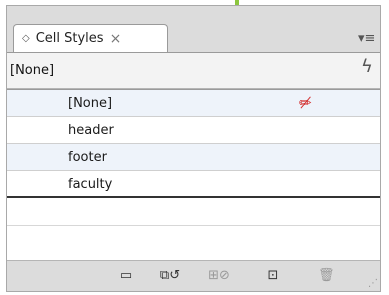  What do you see at coordinates (87, 157) in the screenshot?
I see `style-item-label: footer` at bounding box center [87, 157].